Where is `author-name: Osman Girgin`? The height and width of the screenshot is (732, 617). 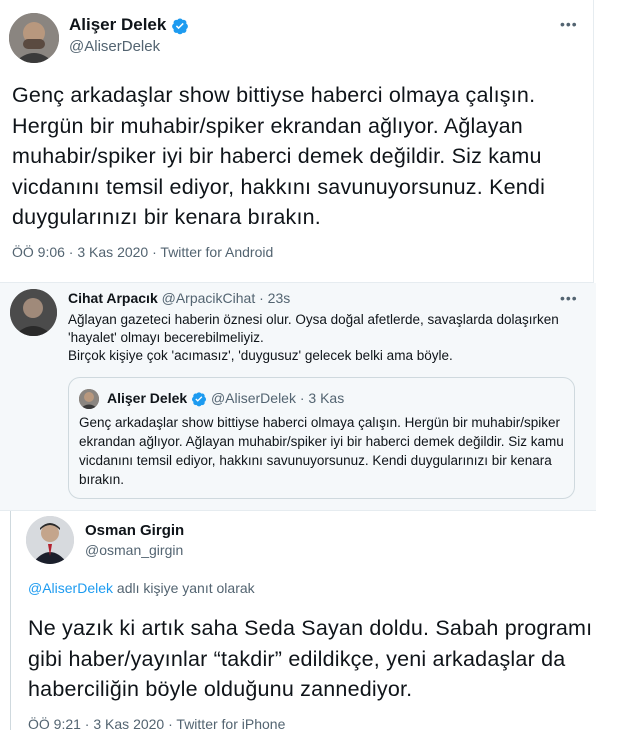
author-name: Osman Girgin is located at coordinates (134, 530).